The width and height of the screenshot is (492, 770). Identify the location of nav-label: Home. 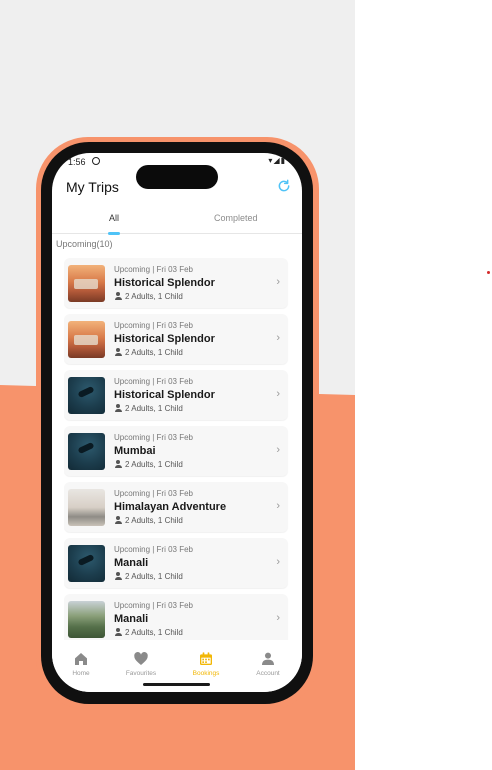
(81, 673).